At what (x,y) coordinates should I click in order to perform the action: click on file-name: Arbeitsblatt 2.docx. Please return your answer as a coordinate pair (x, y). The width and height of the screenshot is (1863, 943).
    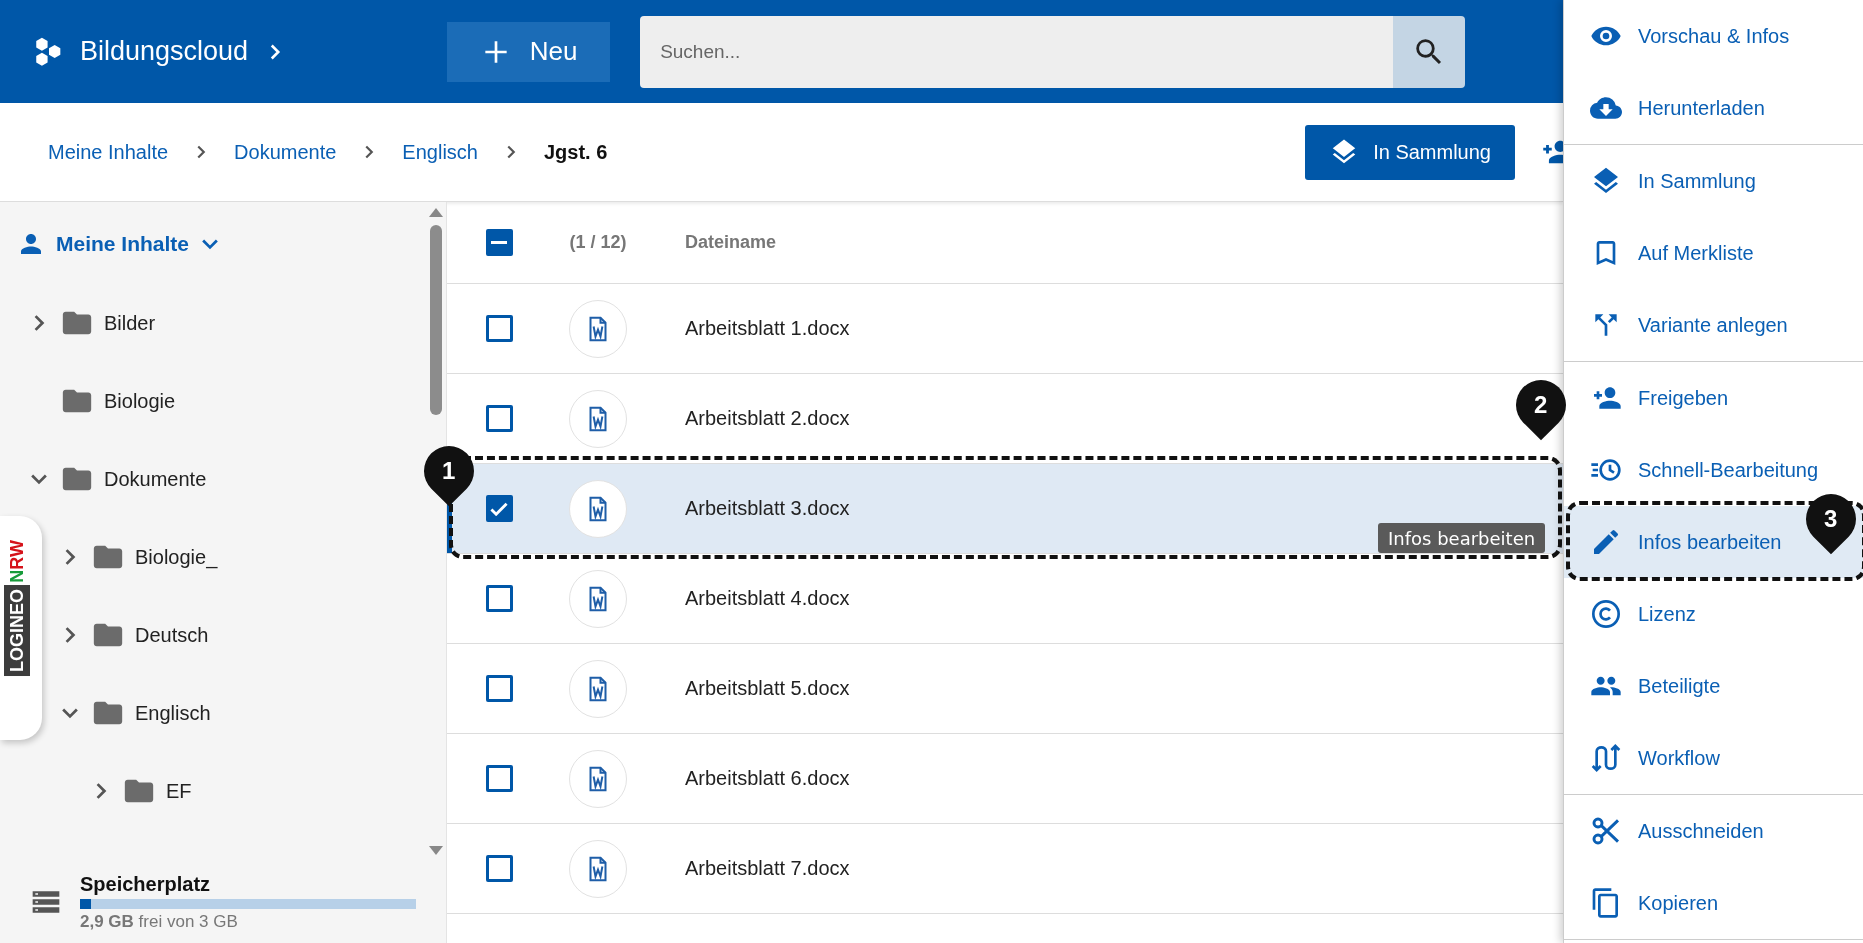
    Looking at the image, I should click on (767, 418).